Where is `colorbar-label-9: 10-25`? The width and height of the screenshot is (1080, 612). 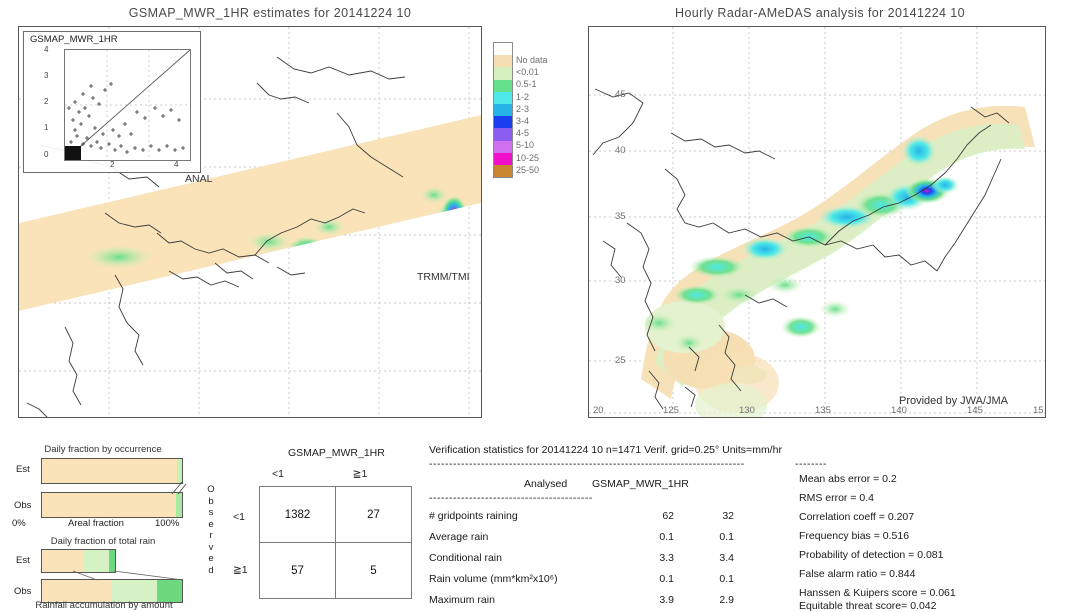
colorbar-label-9: 10-25 is located at coordinates (528, 157).